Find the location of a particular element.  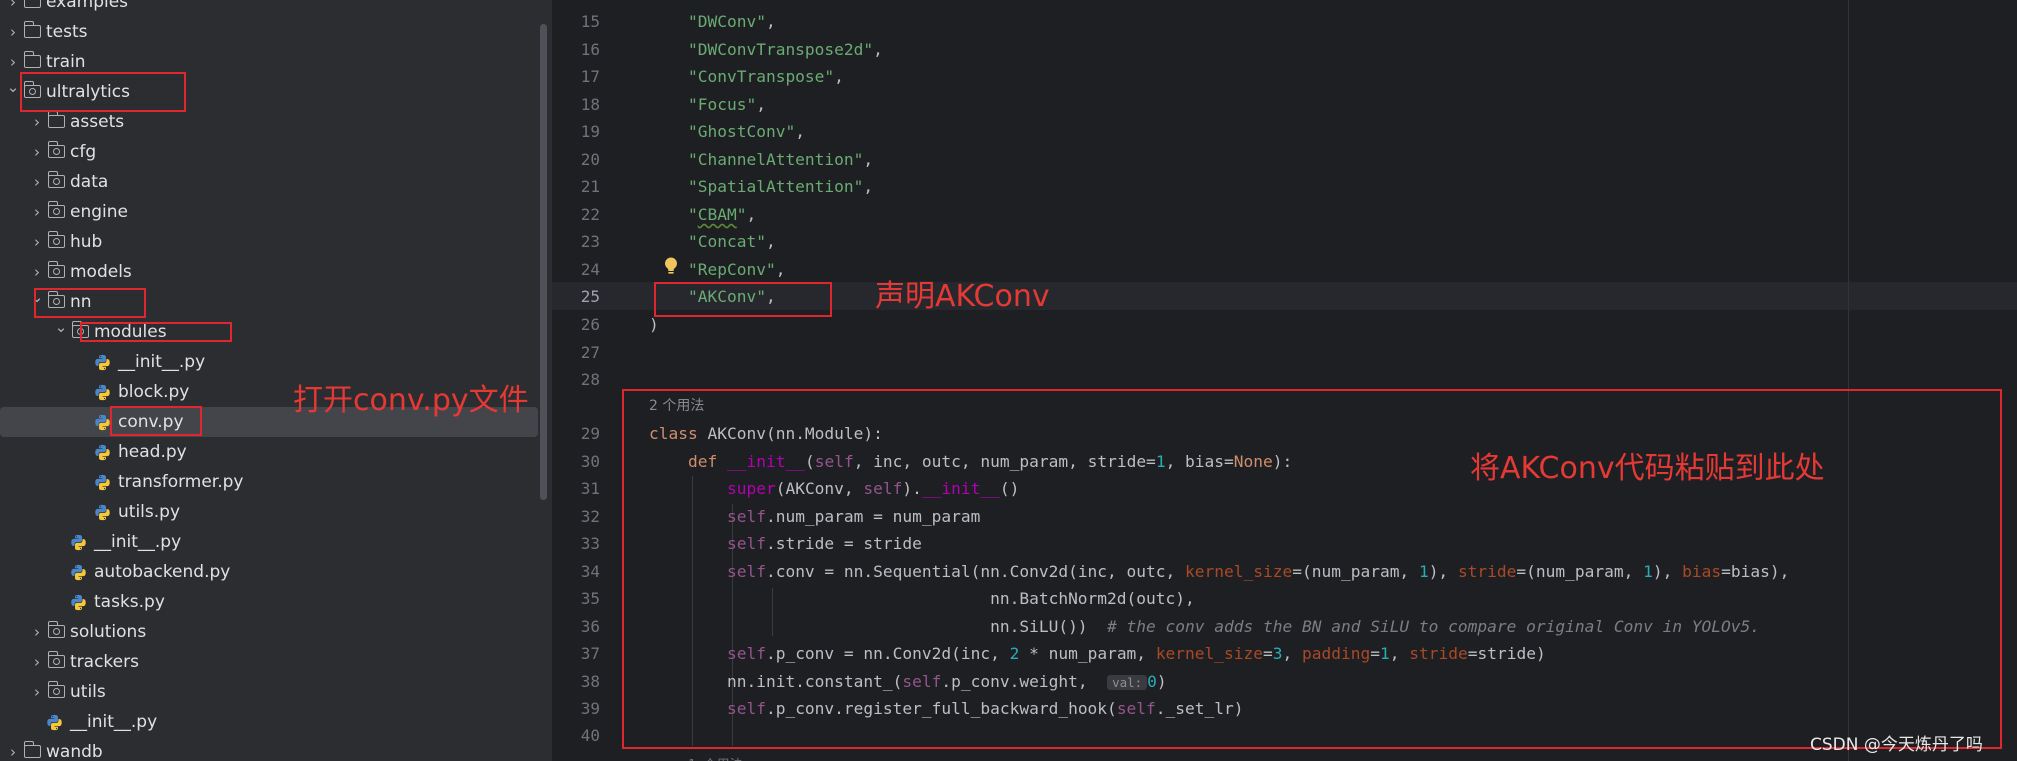

line-number: 22 is located at coordinates (590, 214).